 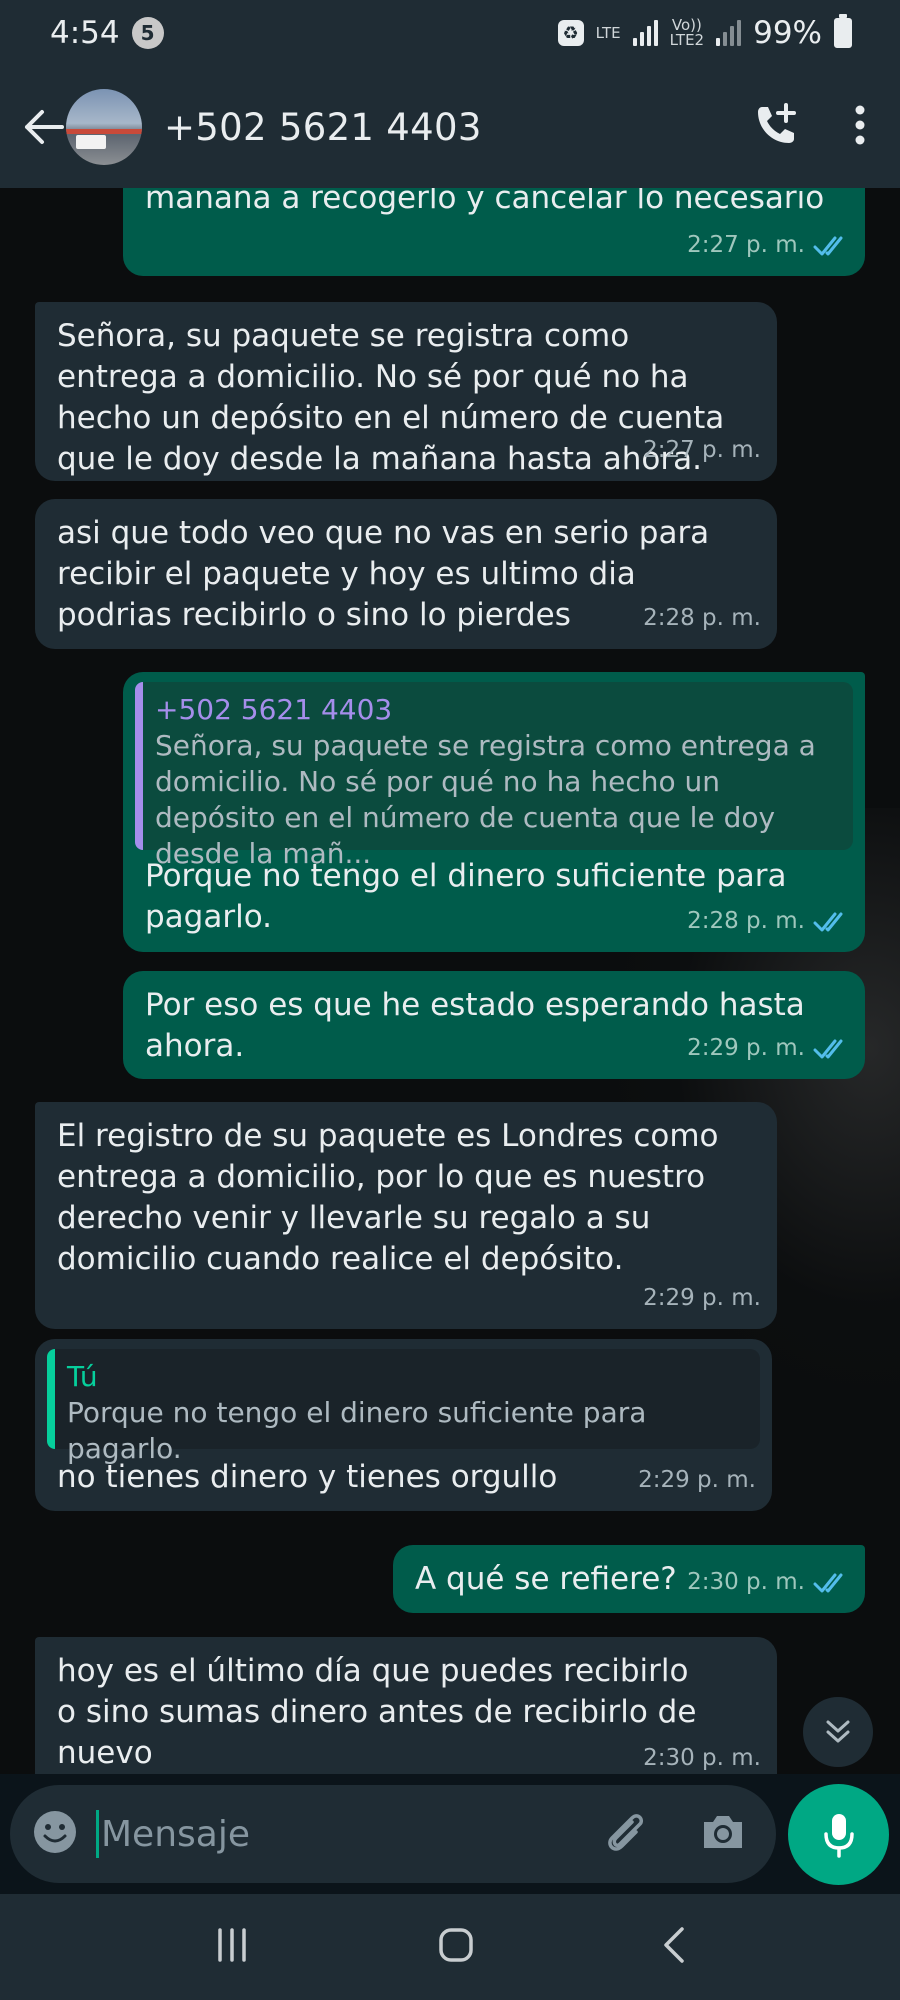 I want to click on text-caret, so click(x=97, y=1834).